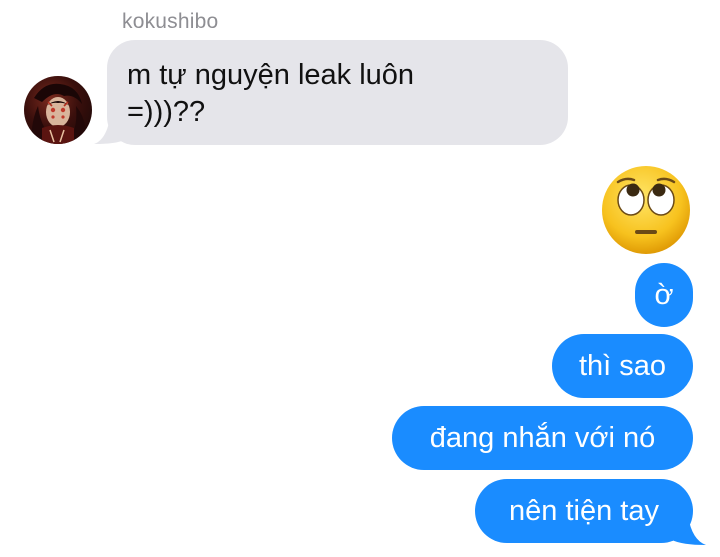 This screenshot has width=720, height=557. What do you see at coordinates (170, 21) in the screenshot?
I see `sender-name: kokushibo` at bounding box center [170, 21].